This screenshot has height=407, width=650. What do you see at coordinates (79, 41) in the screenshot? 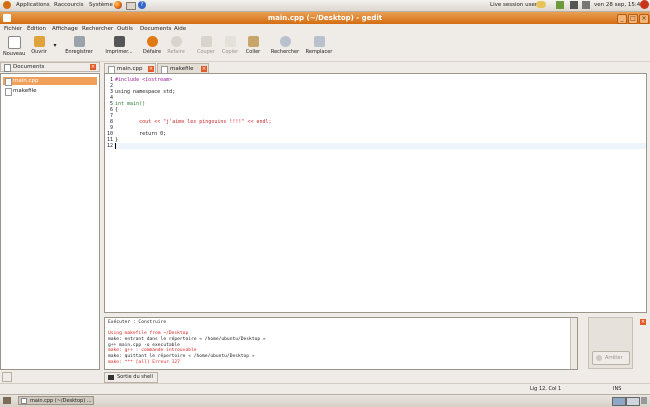
I see `save-icon` at bounding box center [79, 41].